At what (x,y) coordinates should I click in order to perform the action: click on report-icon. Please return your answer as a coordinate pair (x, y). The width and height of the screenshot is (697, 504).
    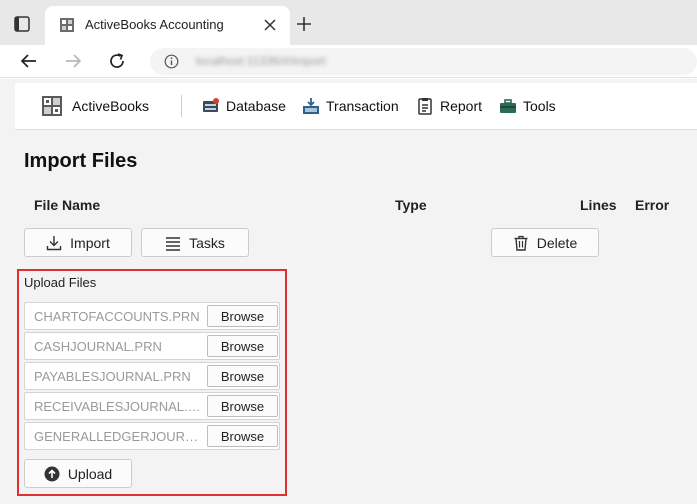
    Looking at the image, I should click on (425, 106).